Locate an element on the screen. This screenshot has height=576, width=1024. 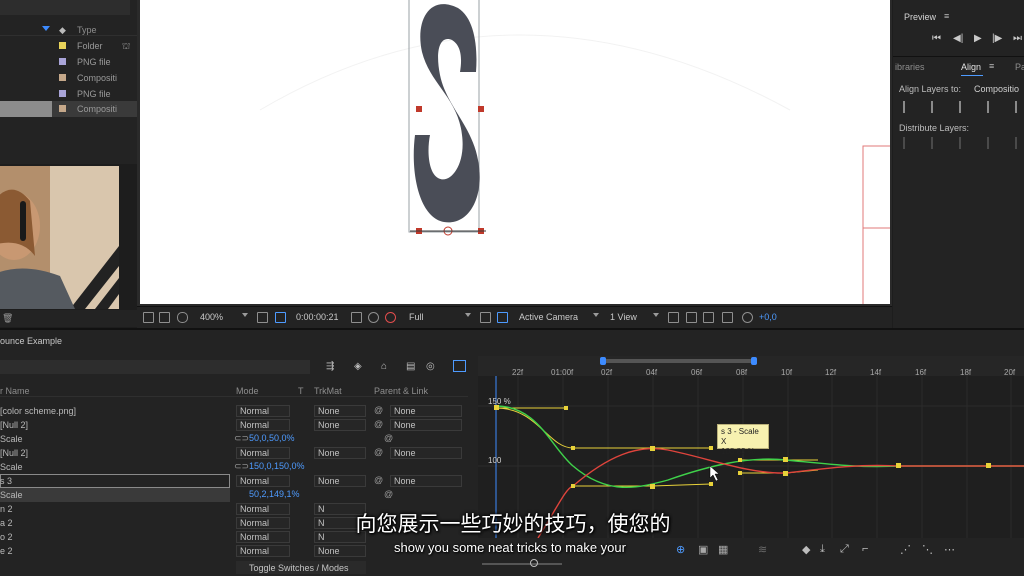
motion-blur-icon: ◎ is located at coordinates (430, 366).